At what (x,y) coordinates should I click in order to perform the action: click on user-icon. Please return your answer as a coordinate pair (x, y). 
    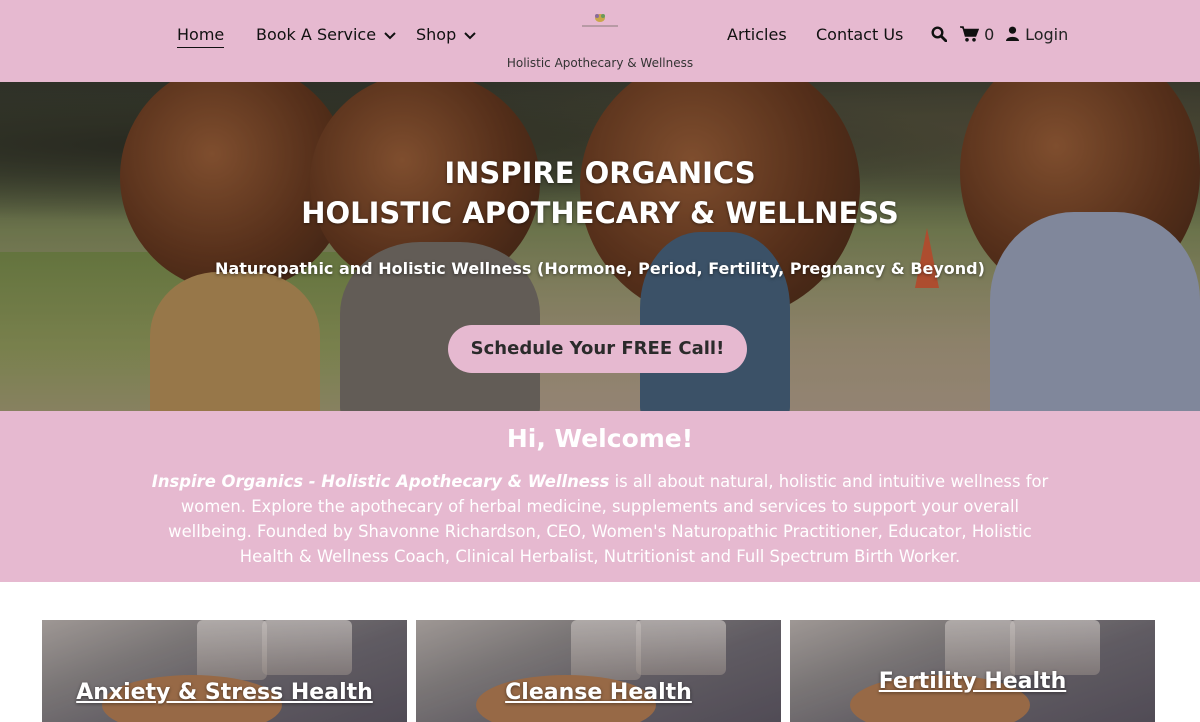
    Looking at the image, I should click on (1012, 33).